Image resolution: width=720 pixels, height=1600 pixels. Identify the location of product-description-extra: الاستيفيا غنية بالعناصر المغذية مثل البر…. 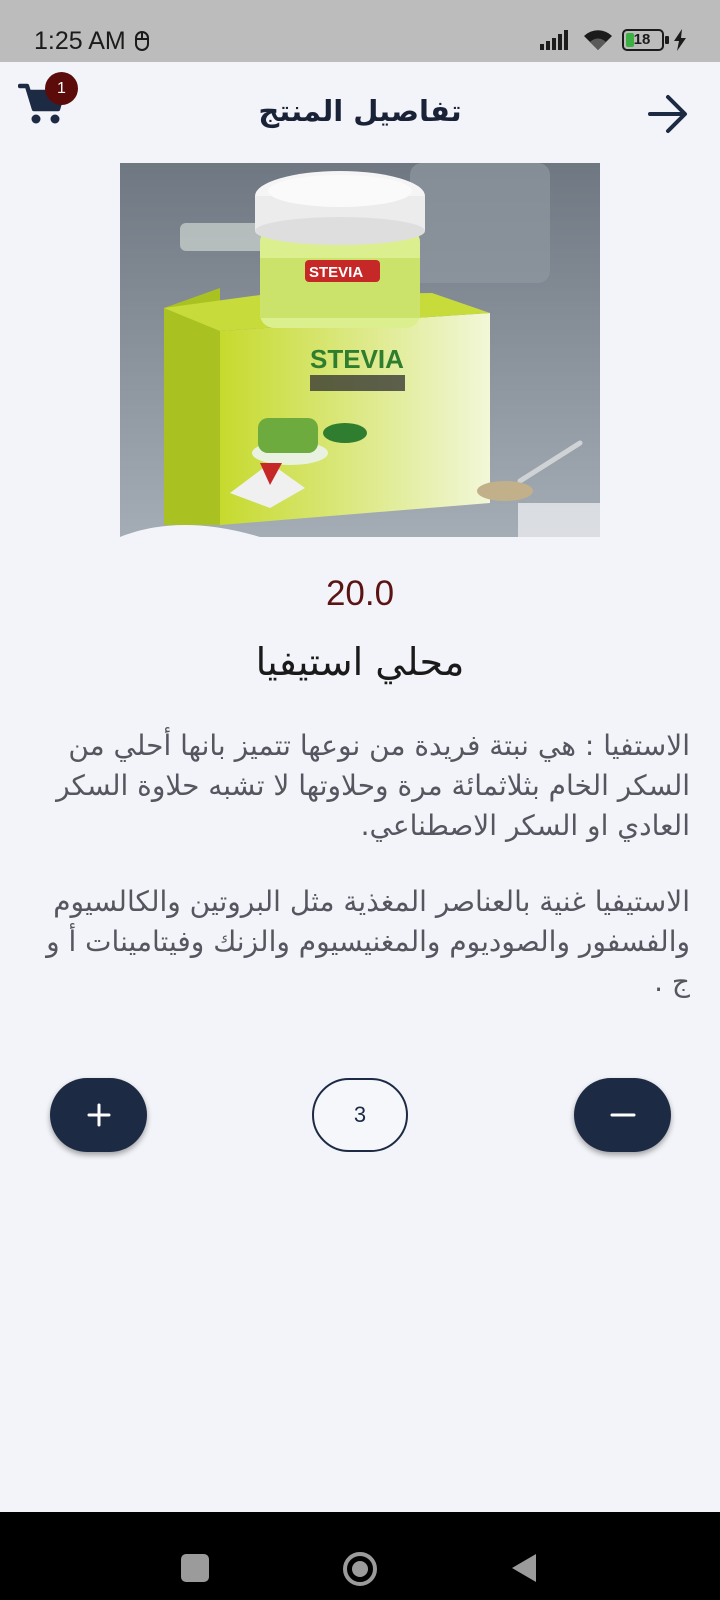
(368, 941).